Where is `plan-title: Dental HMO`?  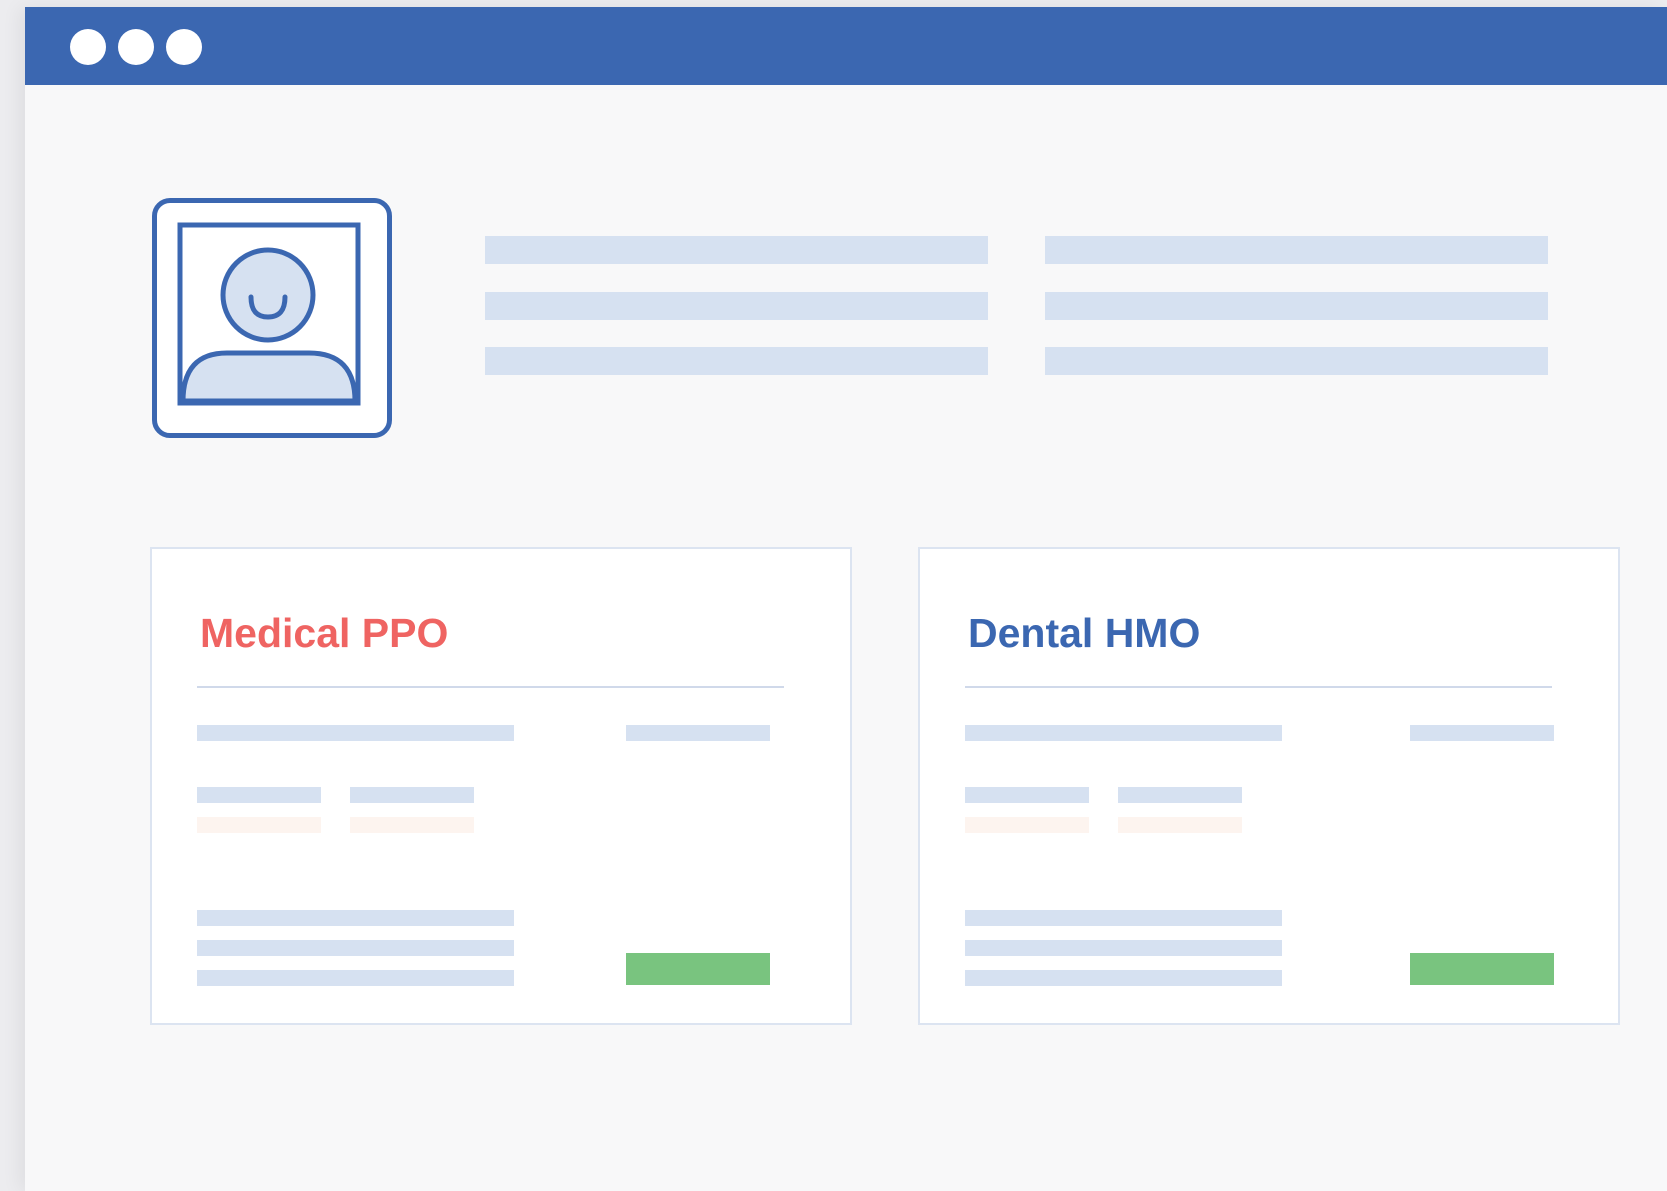
plan-title: Dental HMO is located at coordinates (1084, 633).